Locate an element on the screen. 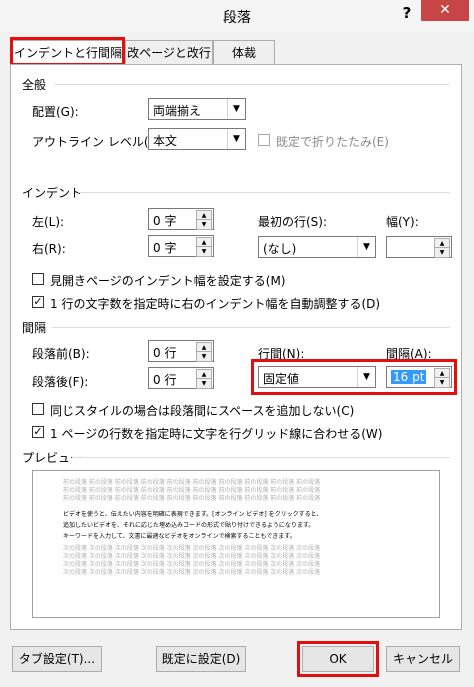 The height and width of the screenshot is (687, 474). cancel-button: キャンセル is located at coordinates (423, 659).